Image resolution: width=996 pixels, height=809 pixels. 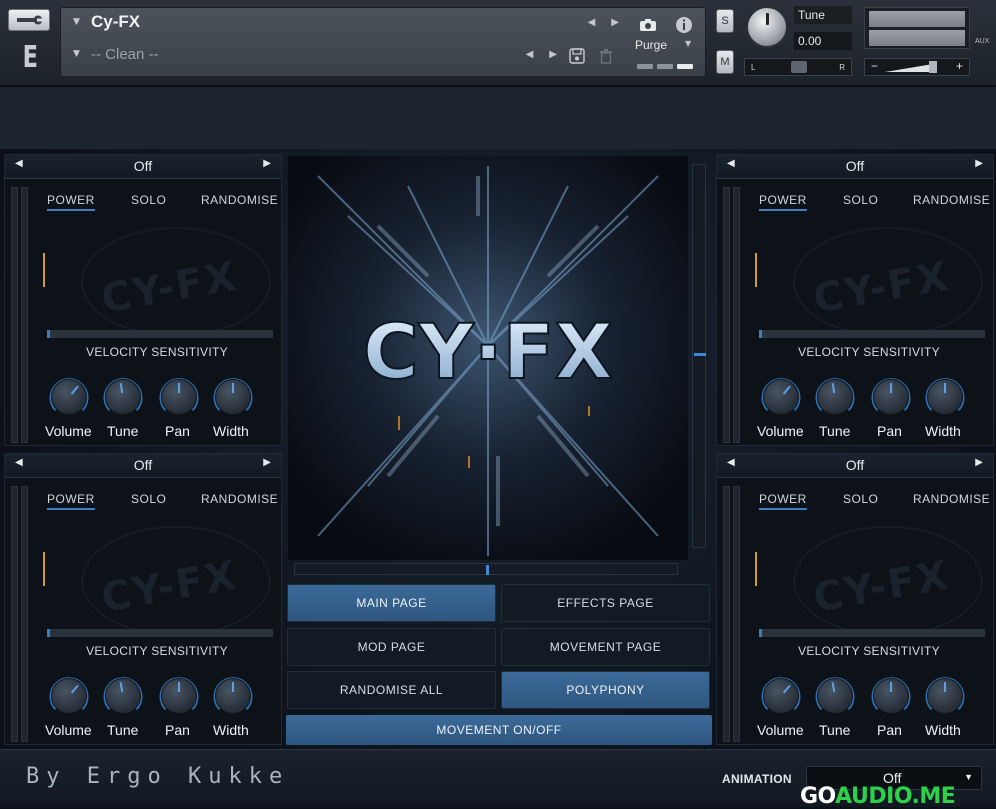 I want to click on tune-value: 0.00, so click(x=823, y=41).